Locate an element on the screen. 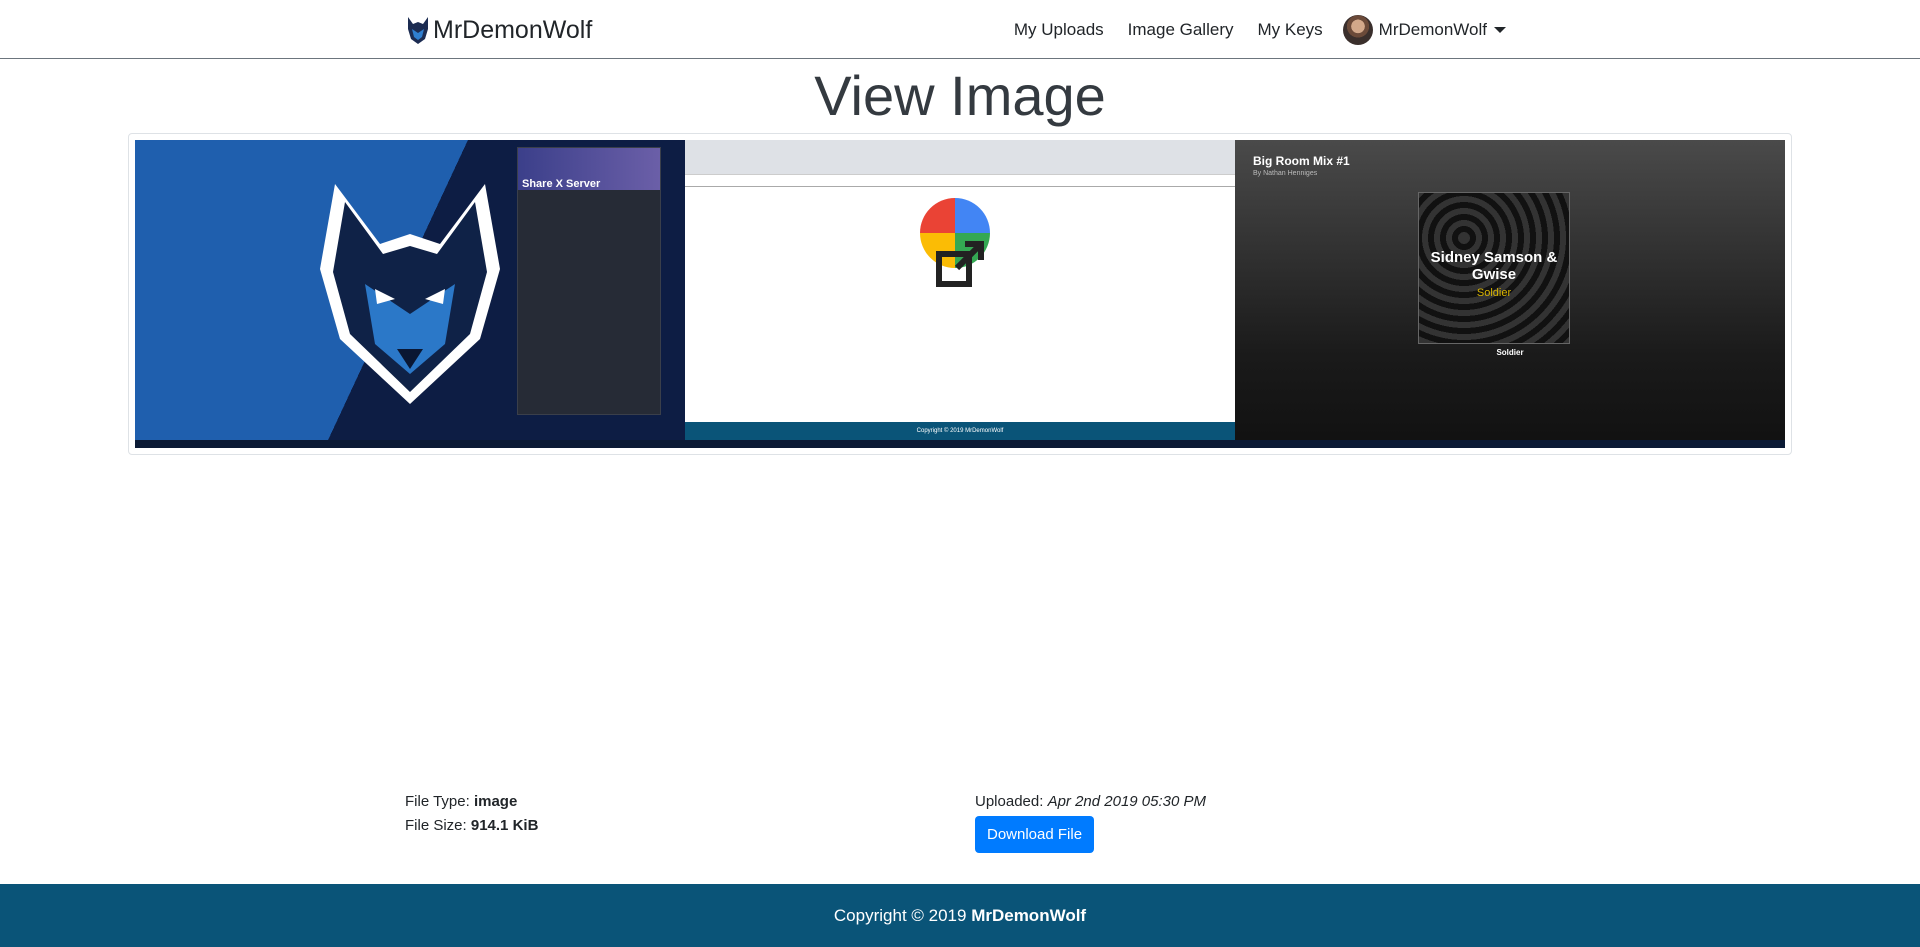 The image size is (1920, 947). todo-title: Share X Server is located at coordinates (561, 184).